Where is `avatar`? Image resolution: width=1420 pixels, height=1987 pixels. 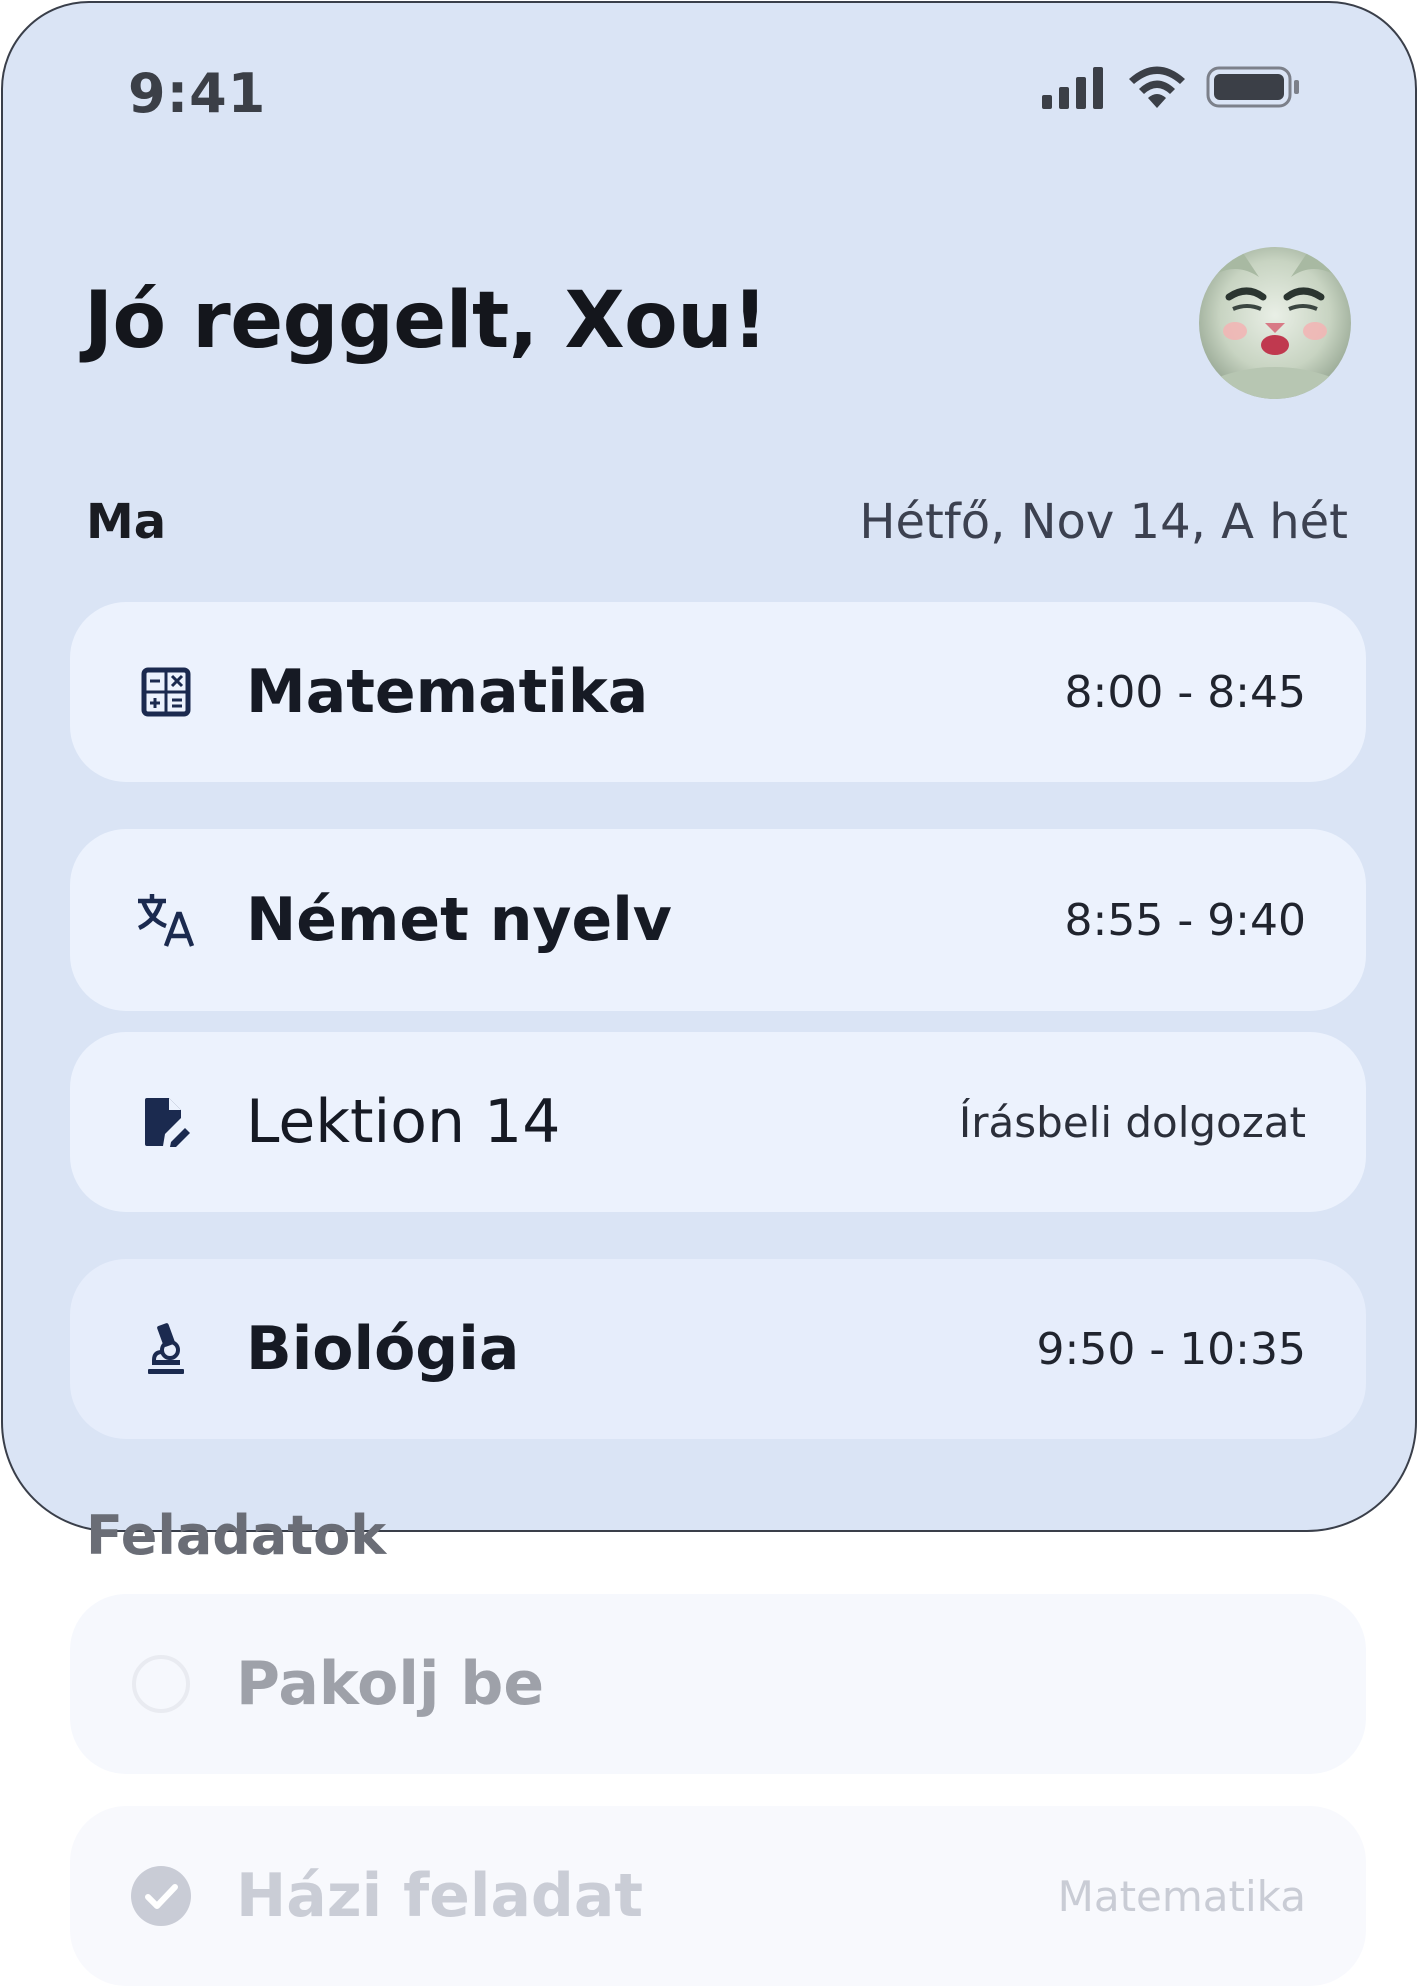
avatar is located at coordinates (1275, 323).